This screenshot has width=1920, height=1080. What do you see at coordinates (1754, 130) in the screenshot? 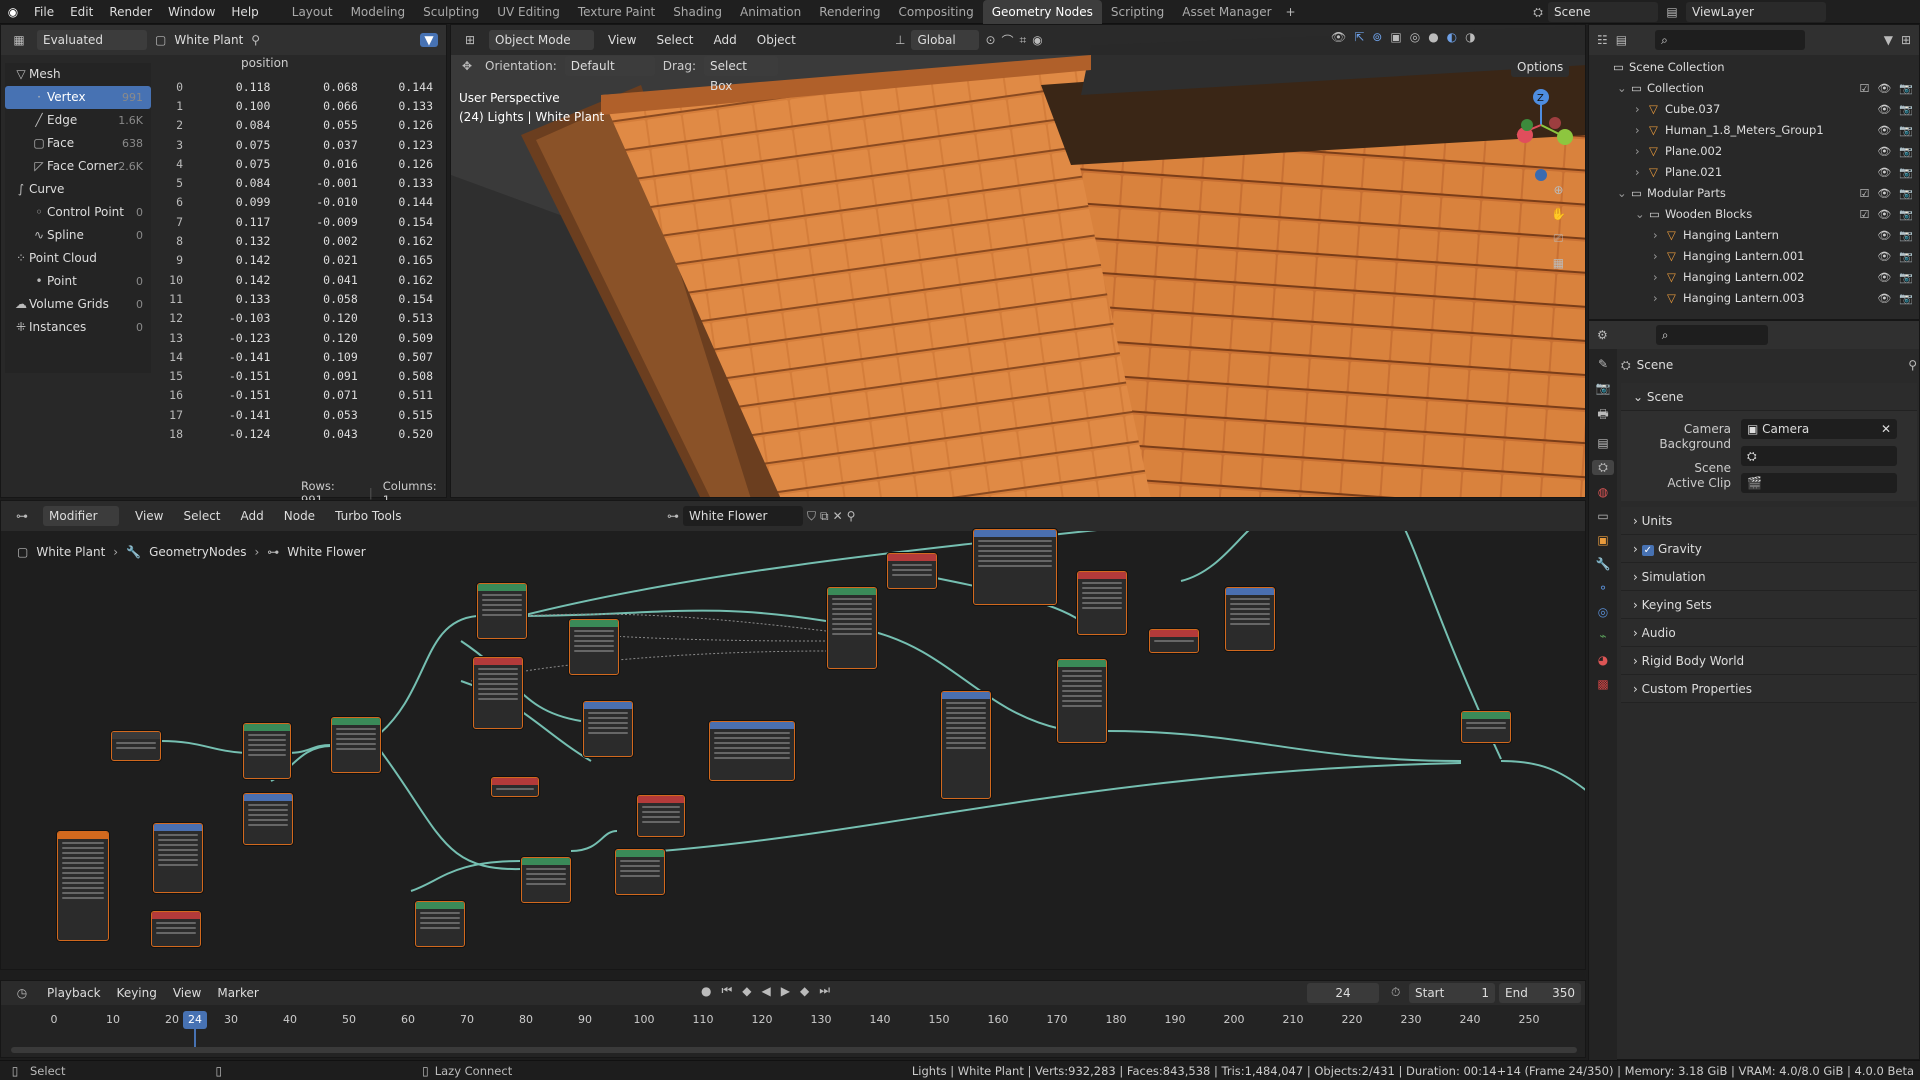
I see `outliner-item: › ▽ Human_1.8_Meters_Group1 👁 📷` at bounding box center [1754, 130].